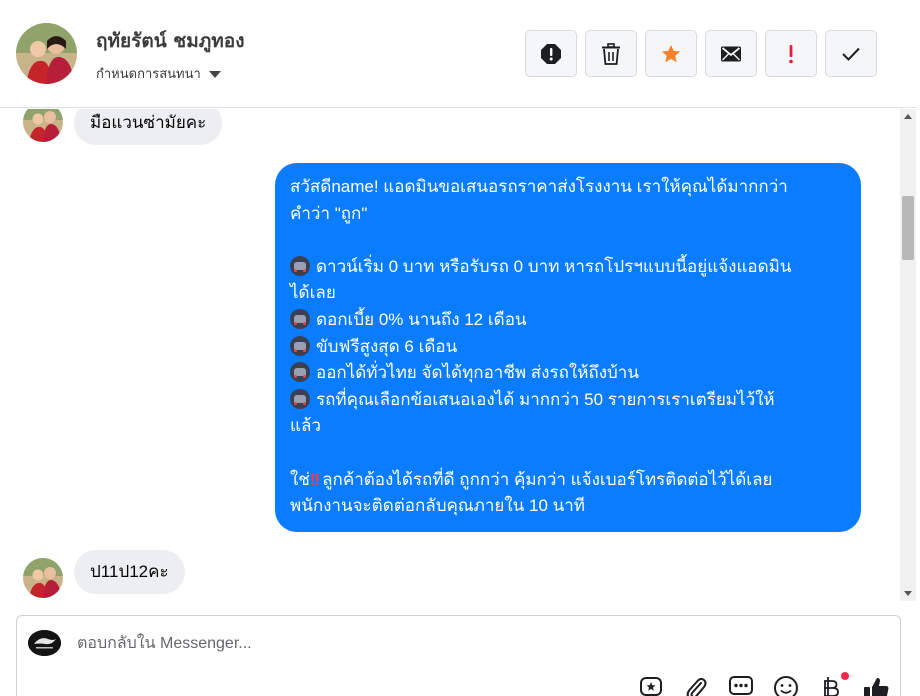 The image size is (920, 696). Describe the element at coordinates (314, 479) in the screenshot. I see `double-exclamation-icon: ‼` at that location.